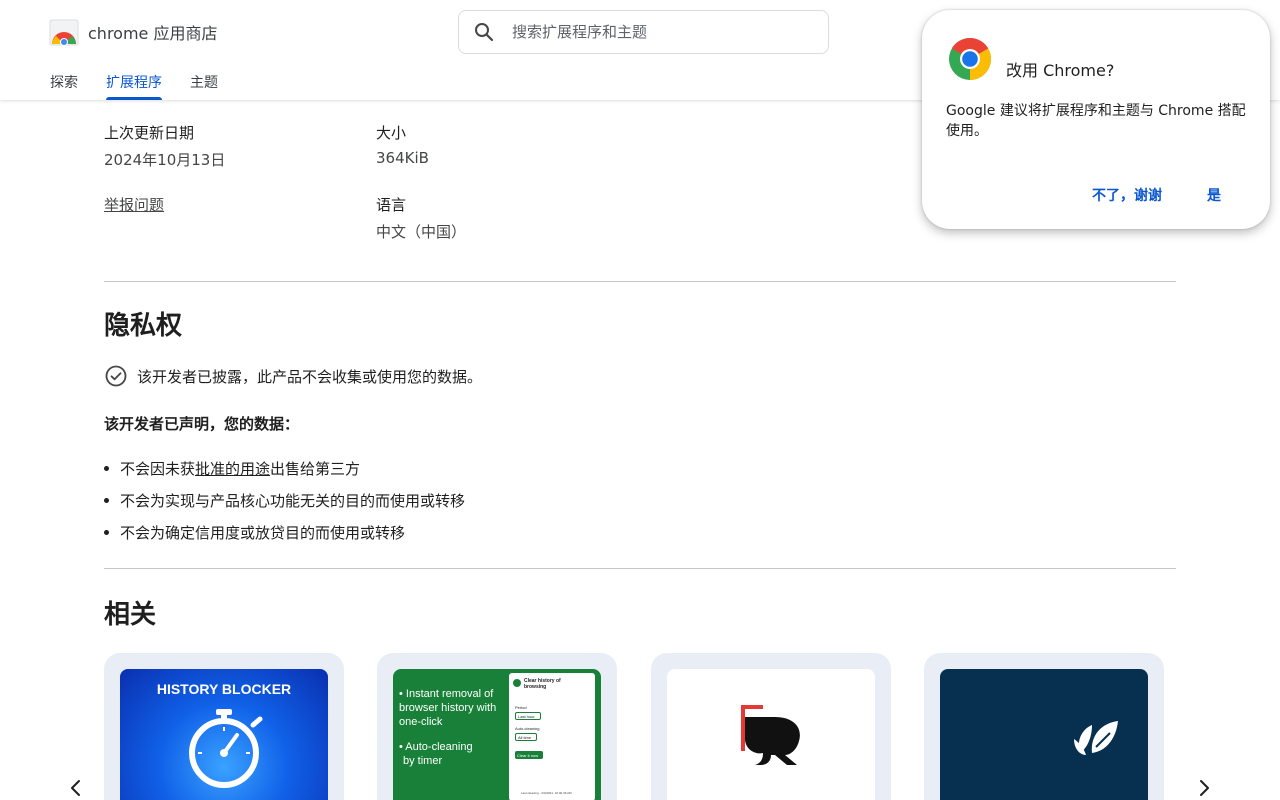 The image size is (1280, 800). What do you see at coordinates (546, 793) in the screenshot?
I see `mini-footer: Last cleaning - 2/4/2021, 10:40:46 AM` at bounding box center [546, 793].